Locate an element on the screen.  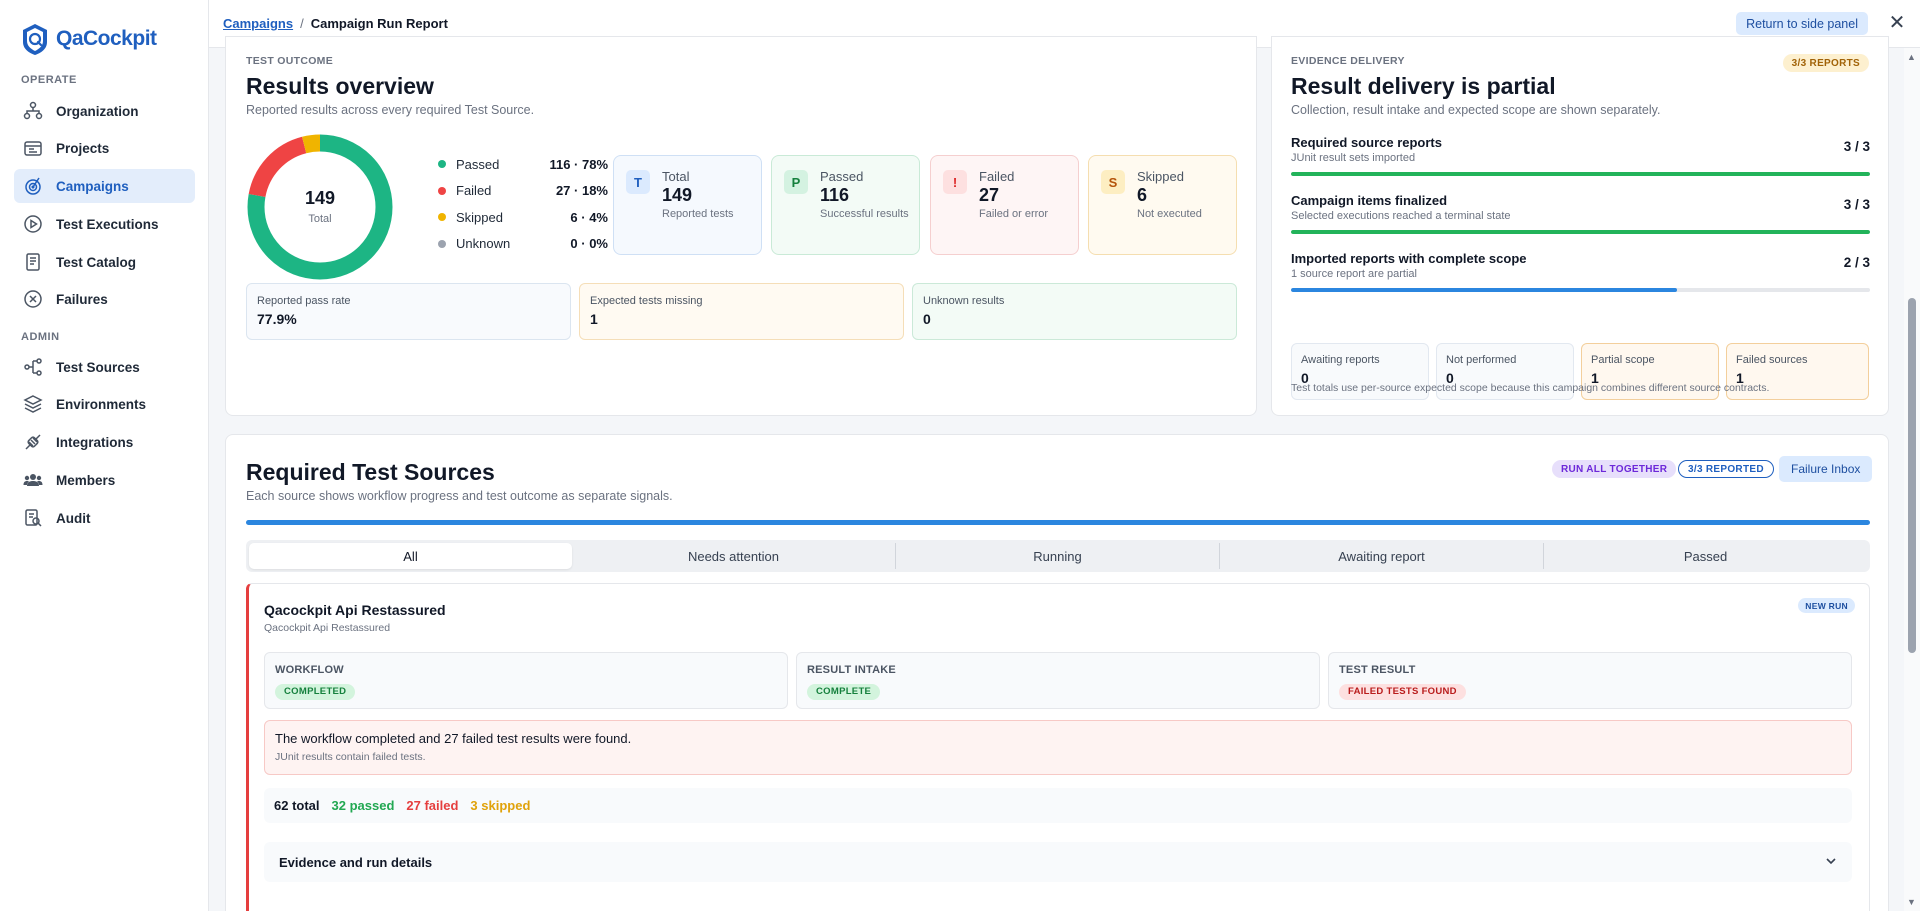
evidence-details-accordion: Evidence and run details is located at coordinates (1058, 862).